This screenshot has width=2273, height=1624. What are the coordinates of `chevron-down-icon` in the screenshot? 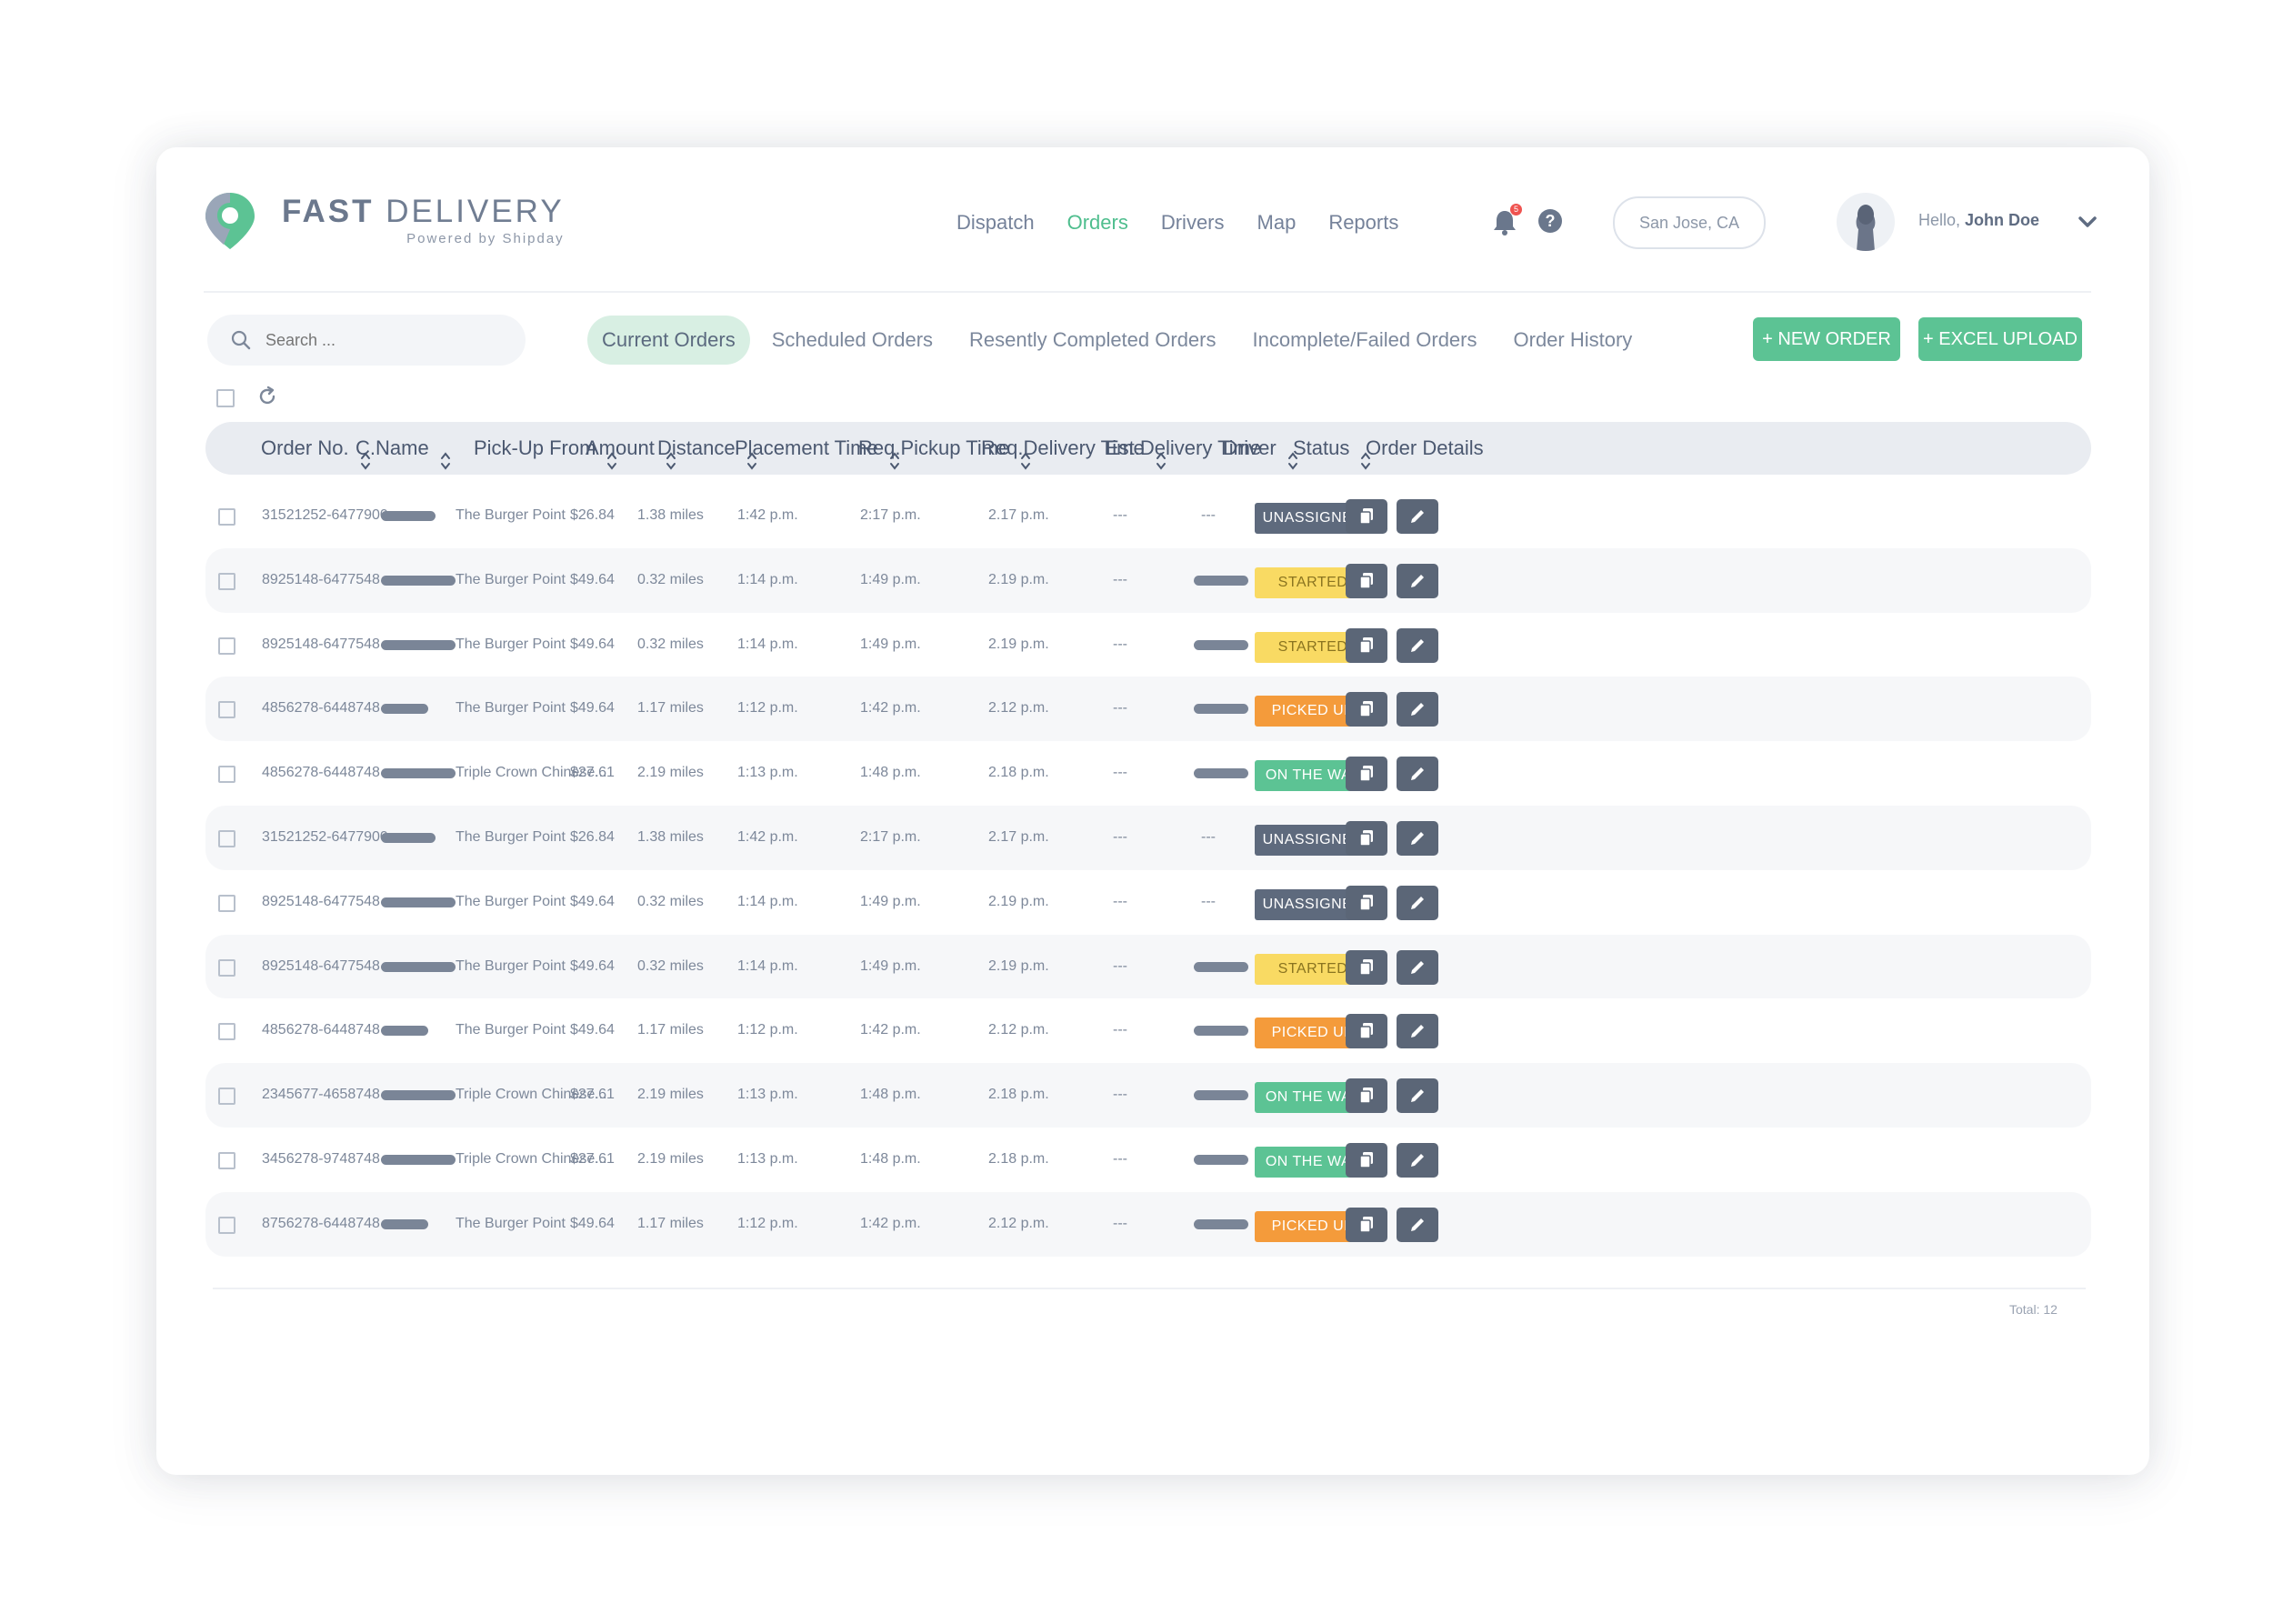 It's located at (2087, 222).